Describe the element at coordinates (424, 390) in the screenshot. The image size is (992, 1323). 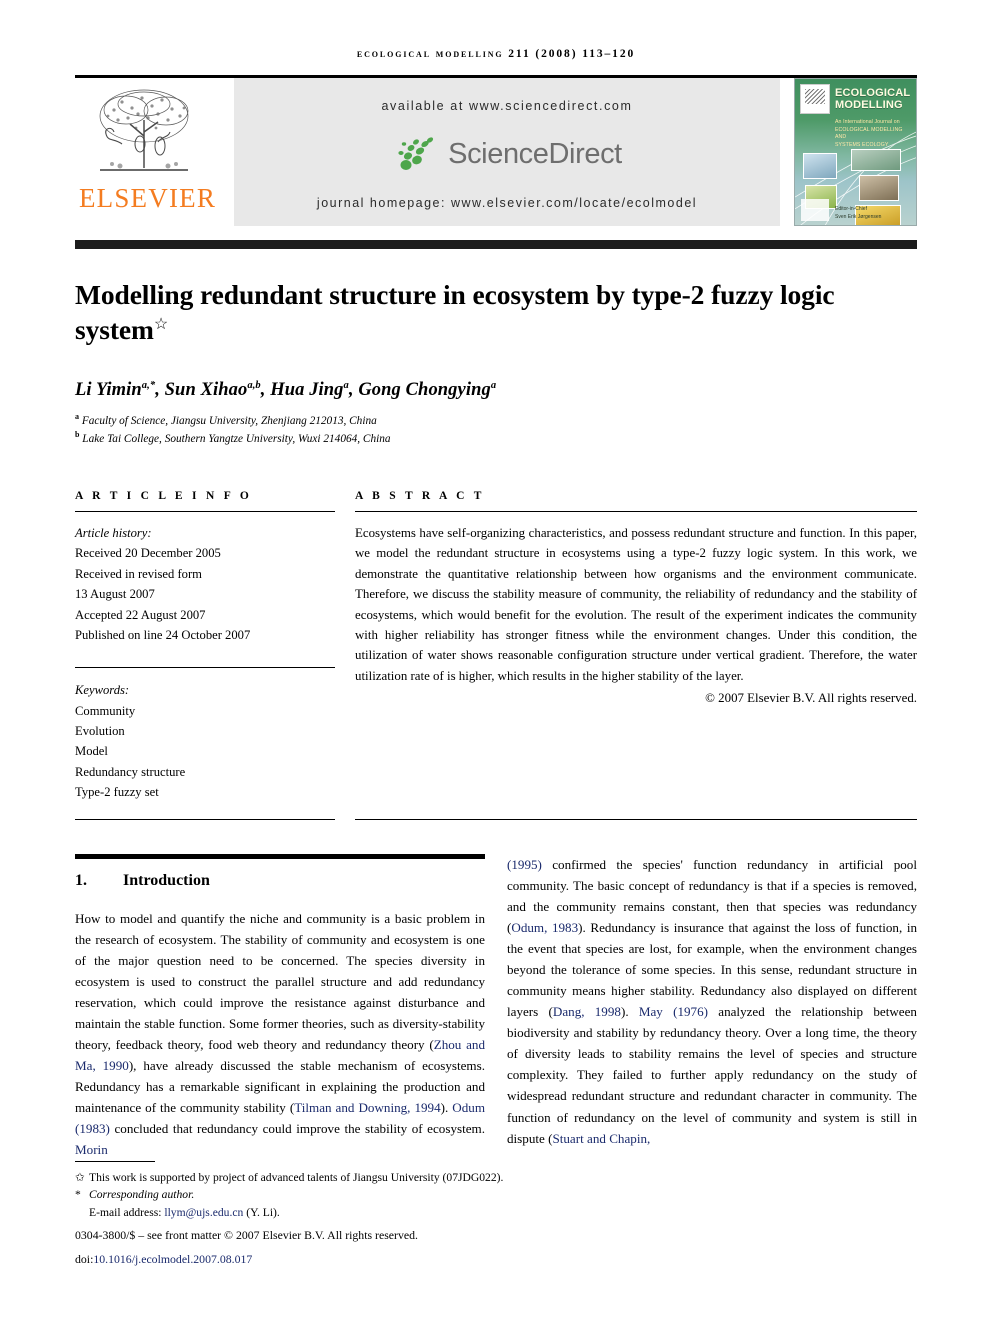
I see `author-4: Gong Chongying` at that location.